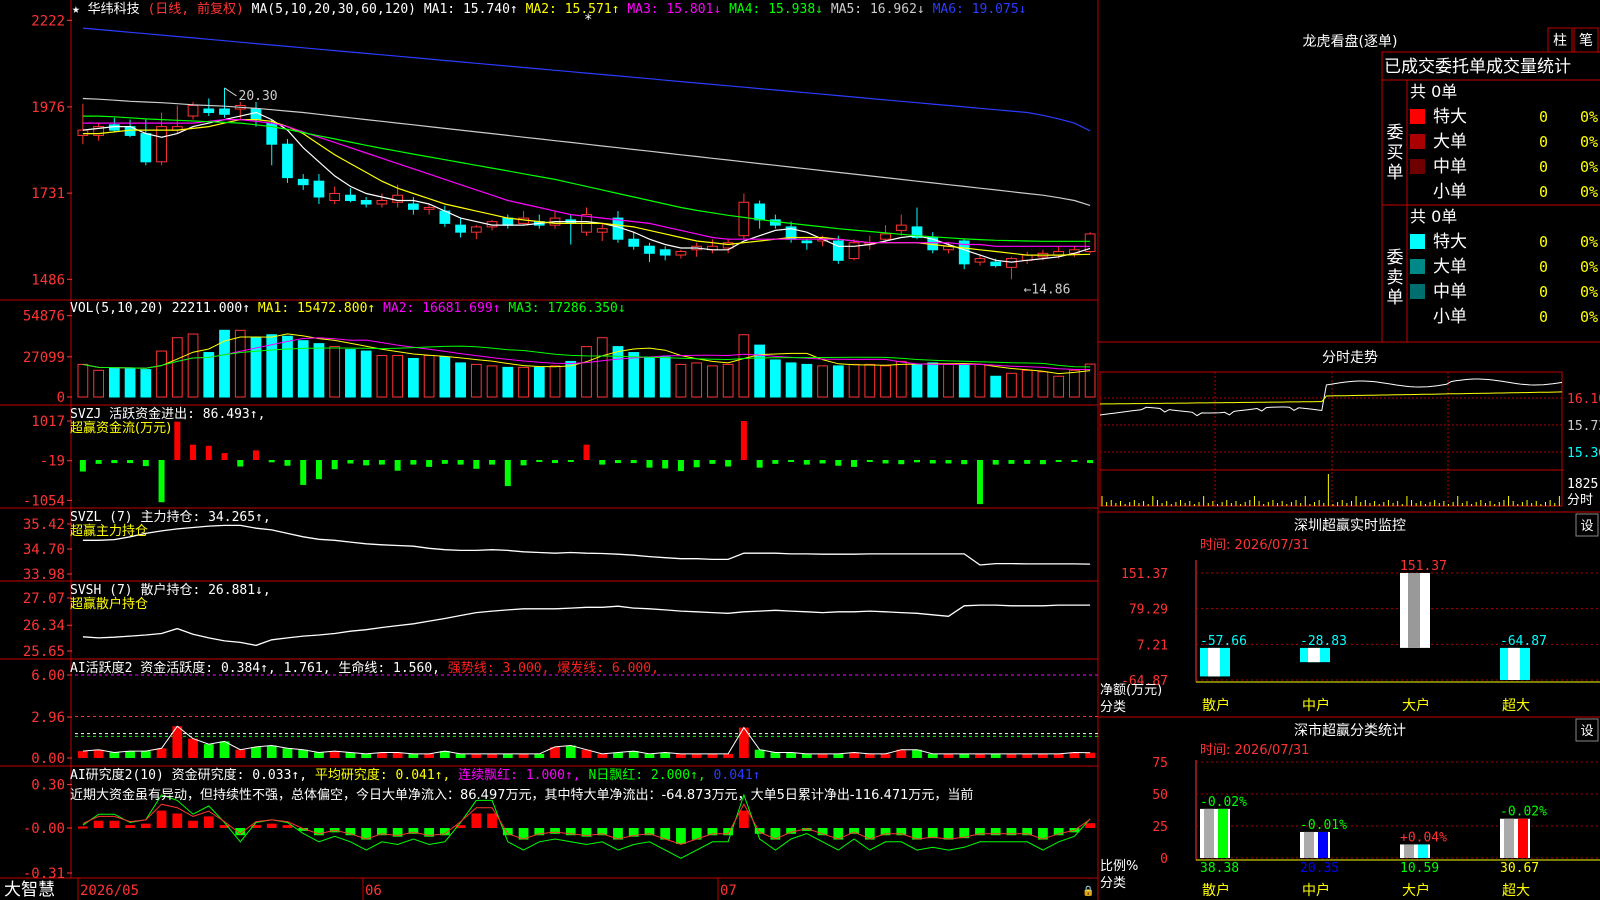  I want to click on order-section-title: 已成交委托单成交量统计, so click(1477, 67).